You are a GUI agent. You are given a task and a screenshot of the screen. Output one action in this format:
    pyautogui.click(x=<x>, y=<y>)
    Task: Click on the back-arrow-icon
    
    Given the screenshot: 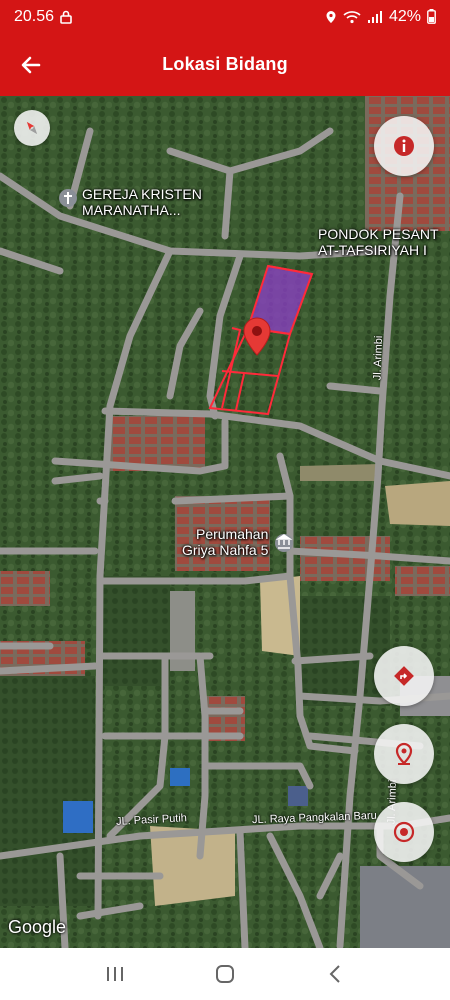 What is the action you would take?
    pyautogui.click(x=31, y=65)
    